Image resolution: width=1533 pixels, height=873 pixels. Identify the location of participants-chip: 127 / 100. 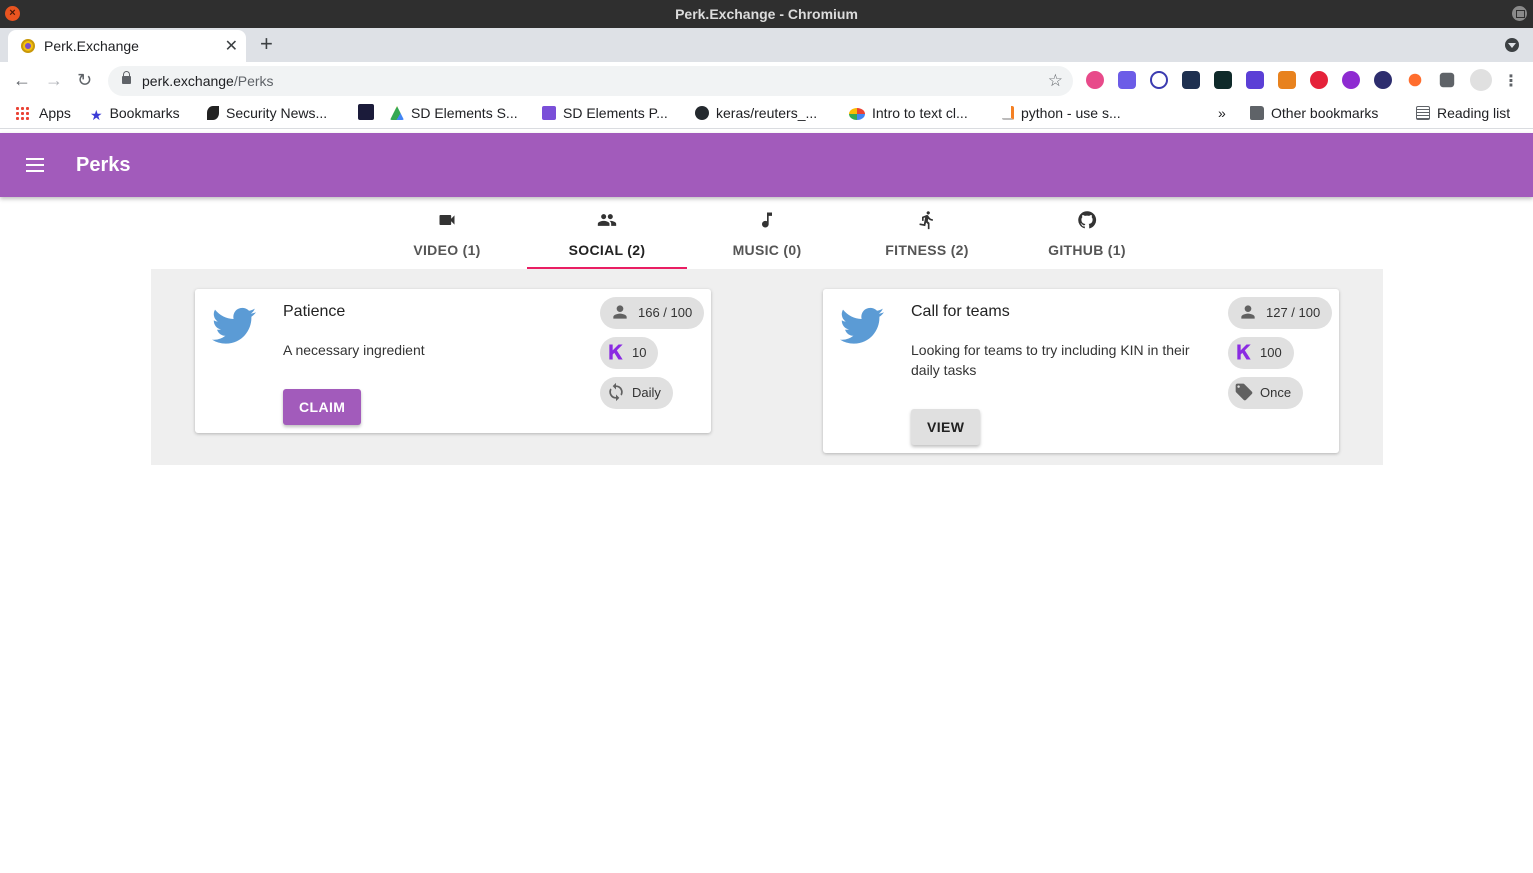
(1280, 313).